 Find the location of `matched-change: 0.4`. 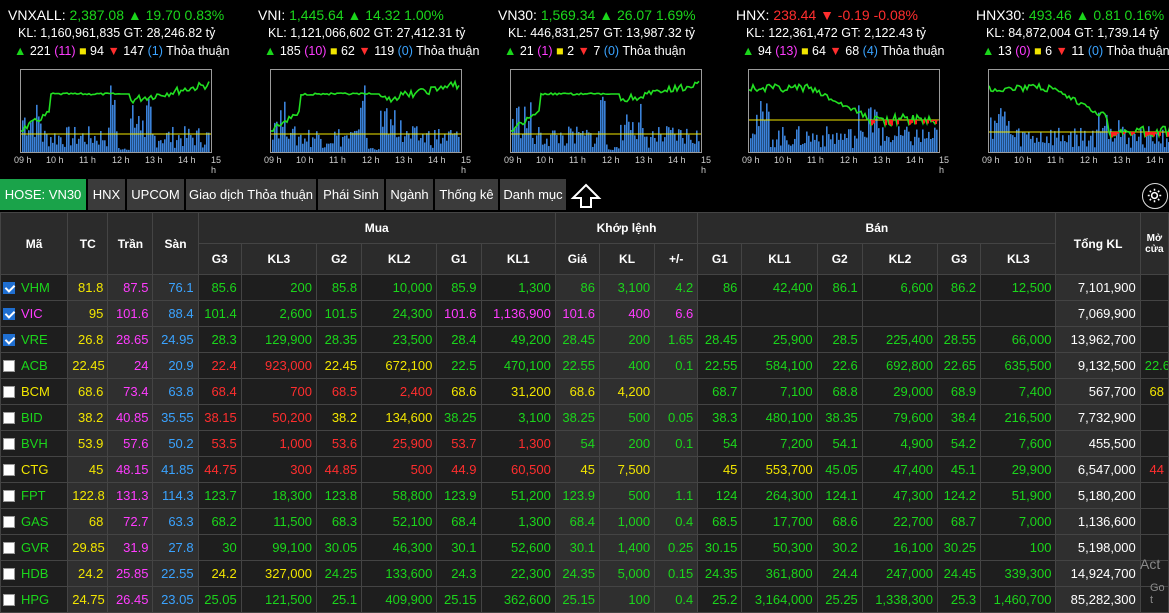

matched-change: 0.4 is located at coordinates (676, 522).